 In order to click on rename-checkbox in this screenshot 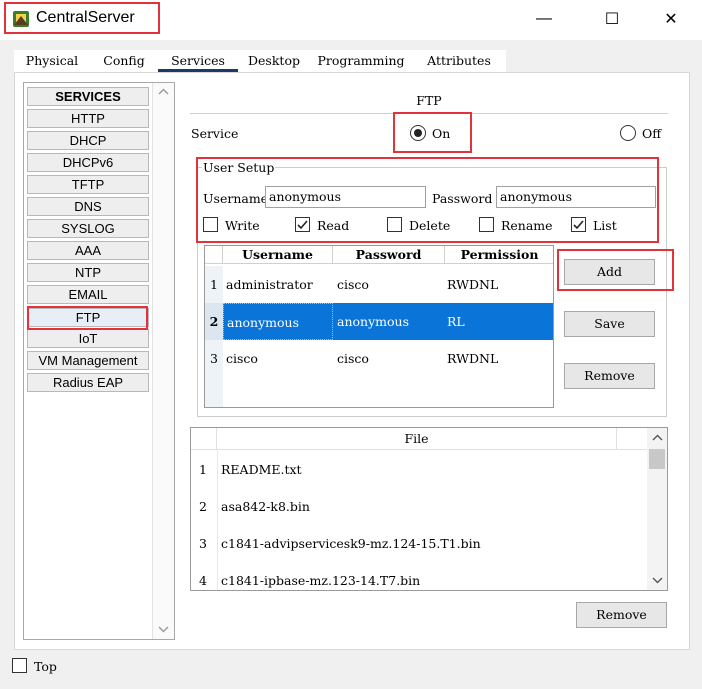, I will do `click(486, 224)`.